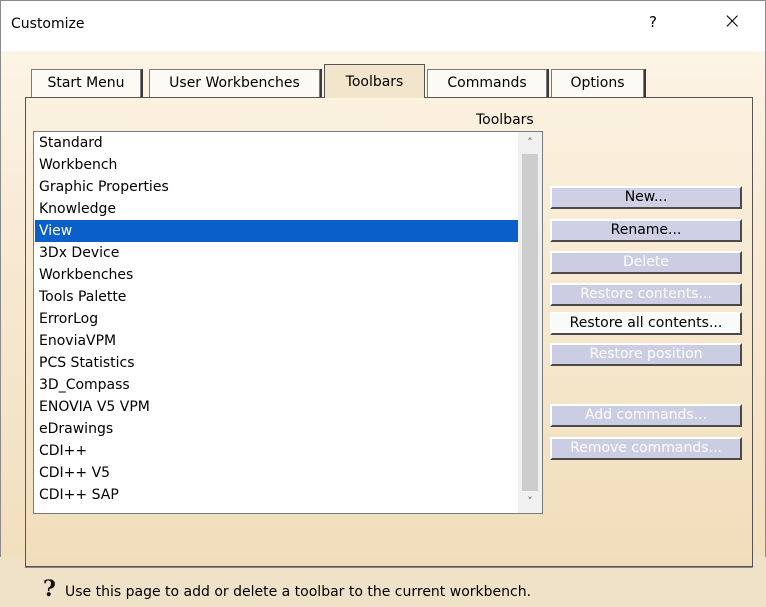  What do you see at coordinates (597, 83) in the screenshot?
I see `tab-options: Options` at bounding box center [597, 83].